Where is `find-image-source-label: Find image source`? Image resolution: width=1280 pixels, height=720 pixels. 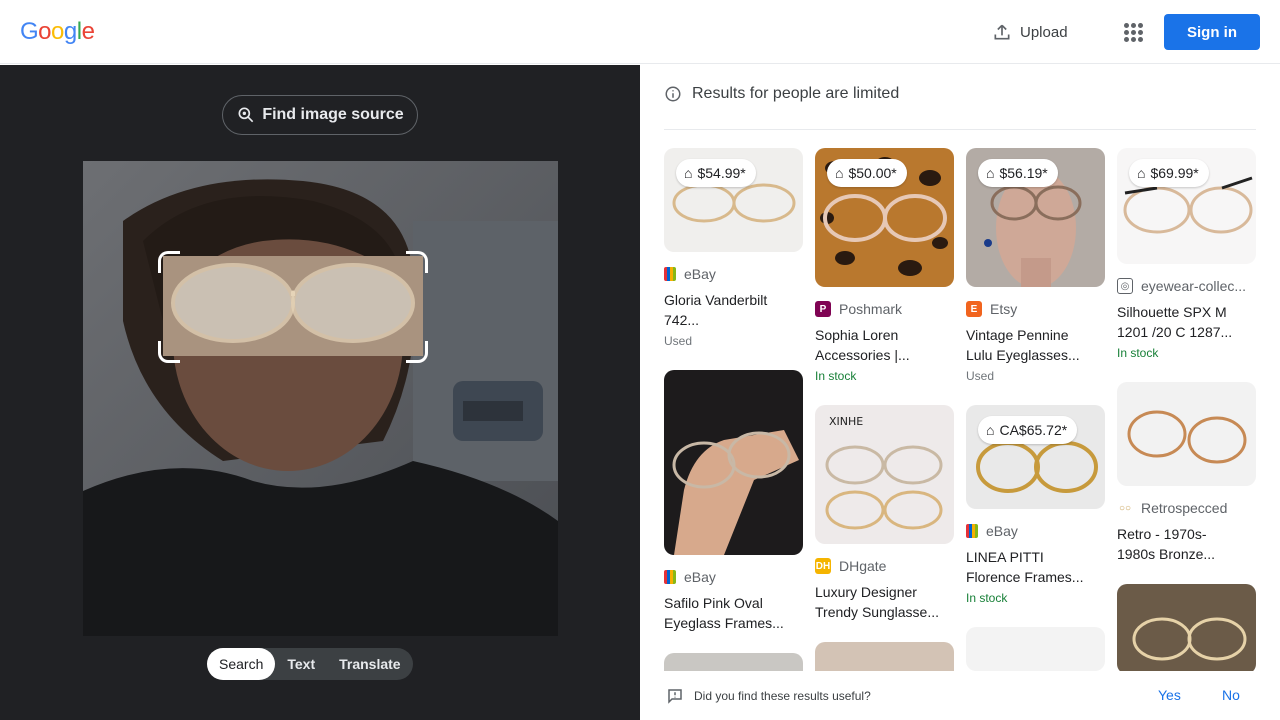
find-image-source-label: Find image source is located at coordinates (333, 114).